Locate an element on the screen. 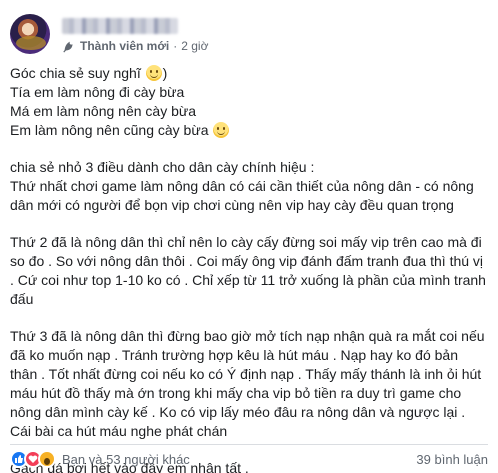 The height and width of the screenshot is (473, 498). new-member-icon is located at coordinates (68, 47).